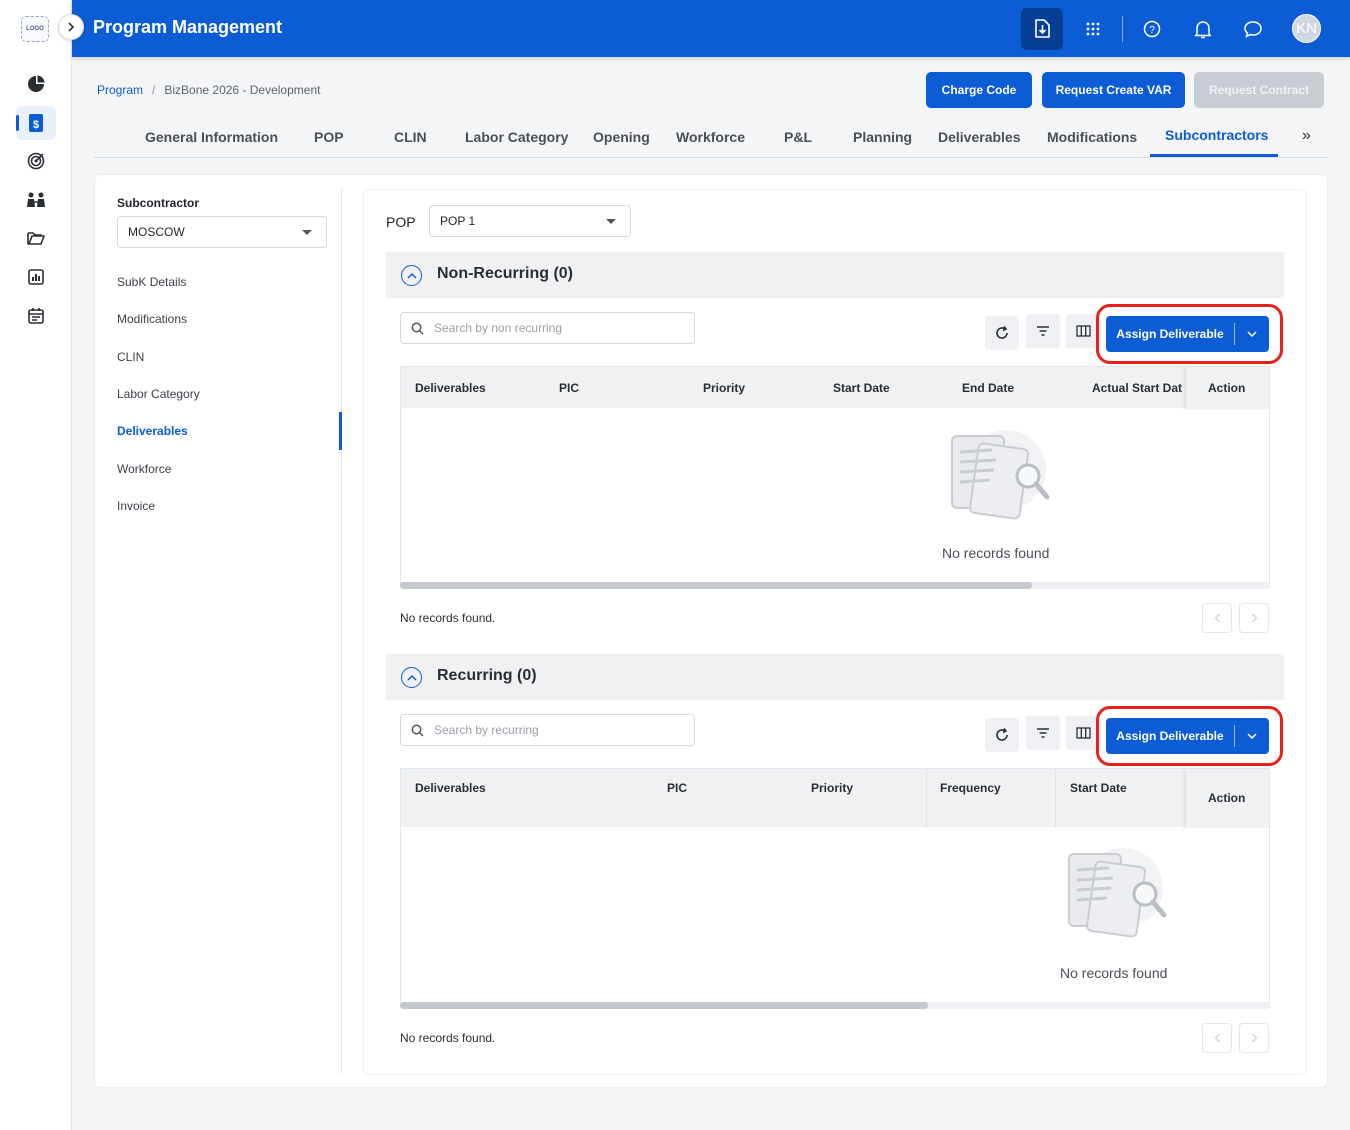 The width and height of the screenshot is (1350, 1130). What do you see at coordinates (1113, 90) in the screenshot?
I see `request-create-var-button: Request Create VAR` at bounding box center [1113, 90].